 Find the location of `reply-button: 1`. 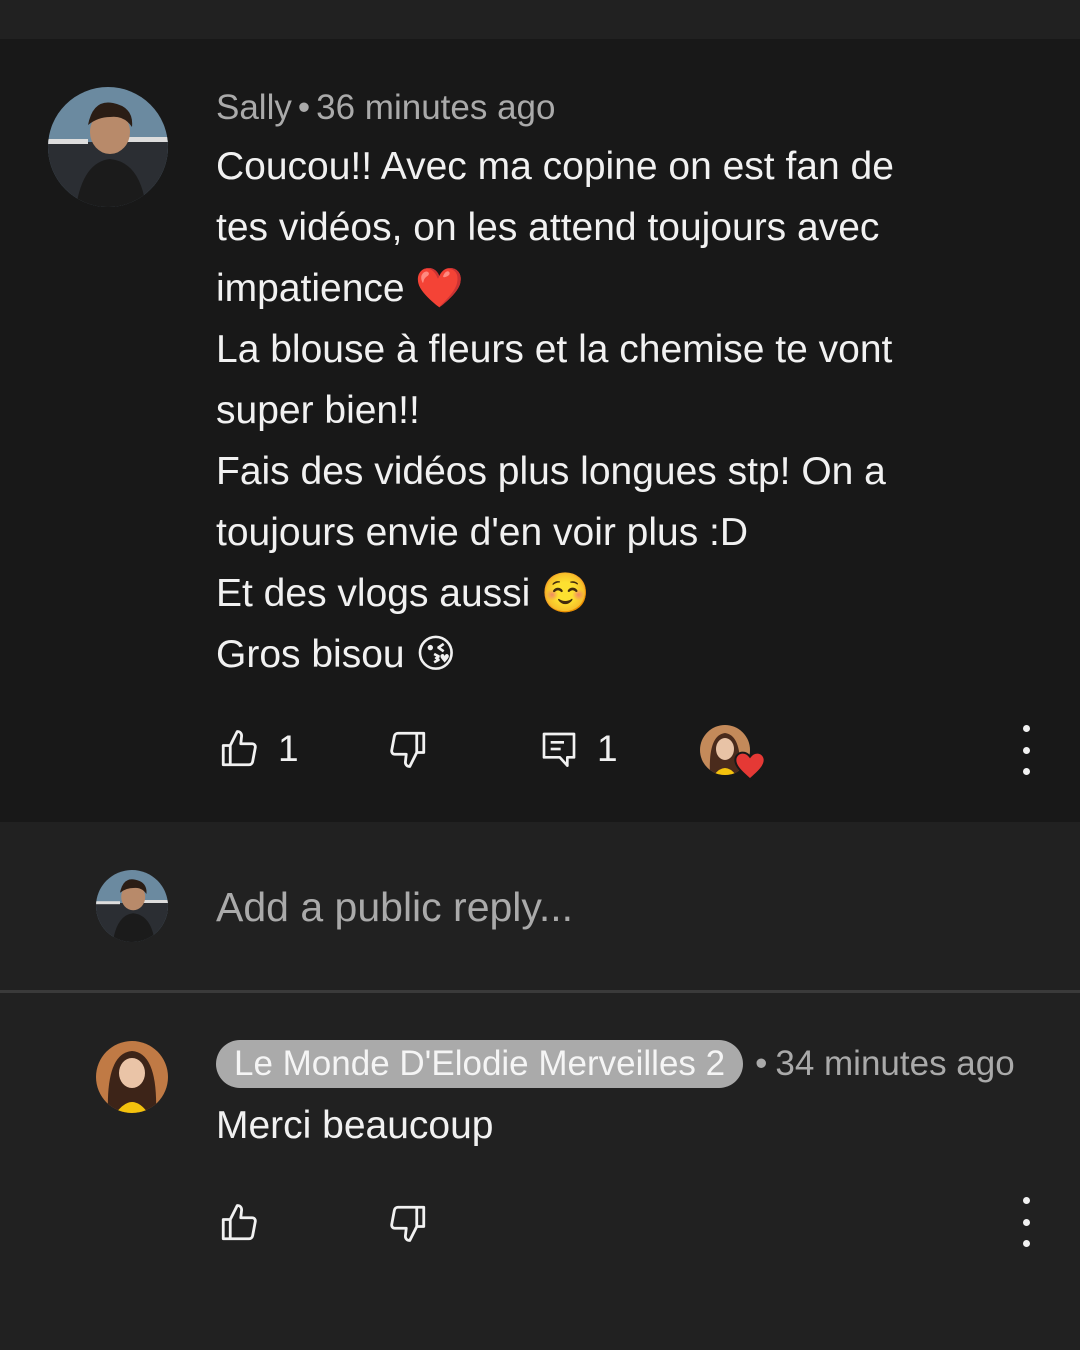

reply-button: 1 is located at coordinates (578, 749).